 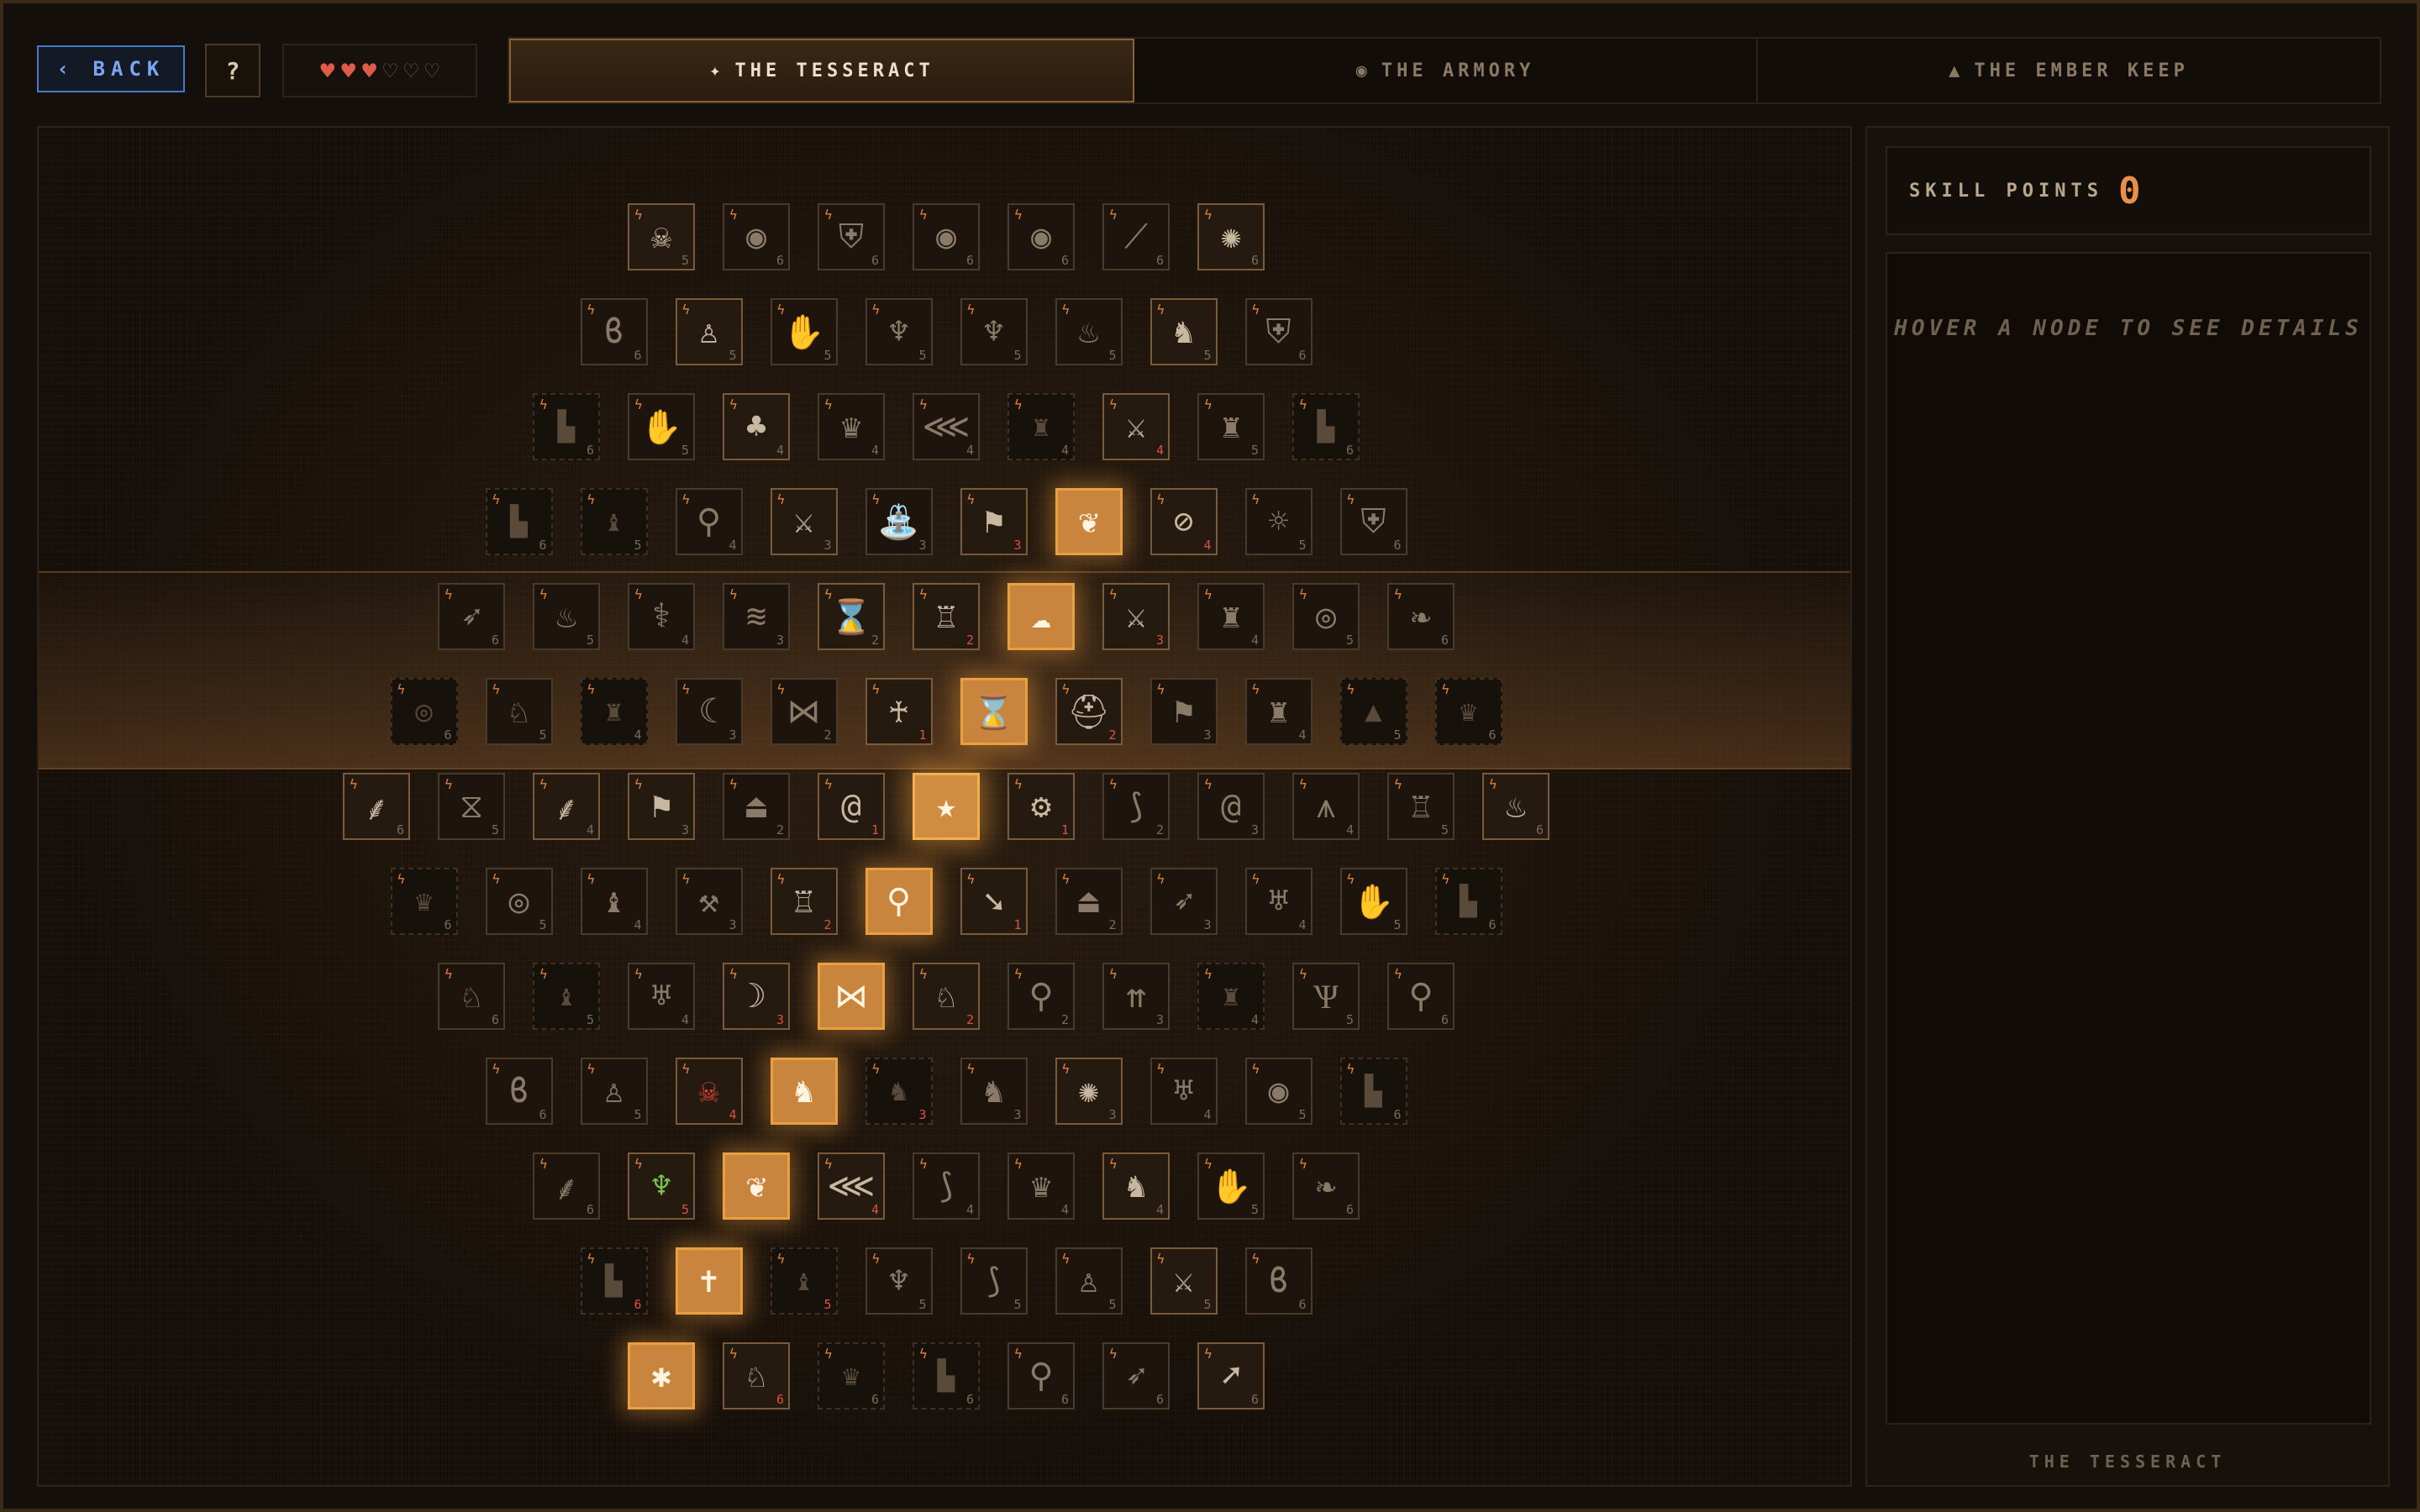 What do you see at coordinates (899, 711) in the screenshot?
I see `skill-node: ♰ ϟ 1` at bounding box center [899, 711].